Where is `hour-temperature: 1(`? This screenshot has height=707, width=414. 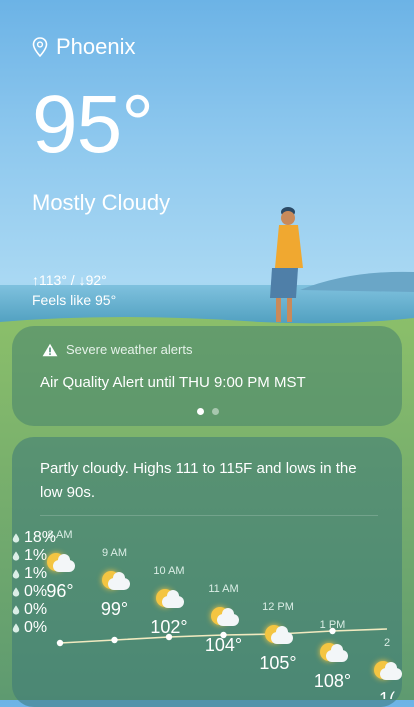
hour-temperature: 1( is located at coordinates (386, 694).